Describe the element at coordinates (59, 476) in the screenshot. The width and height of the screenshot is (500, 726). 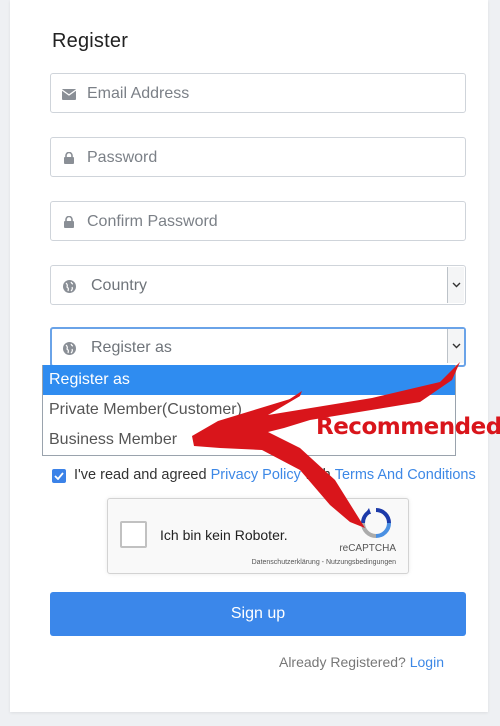
I see `agree-checkbox` at that location.